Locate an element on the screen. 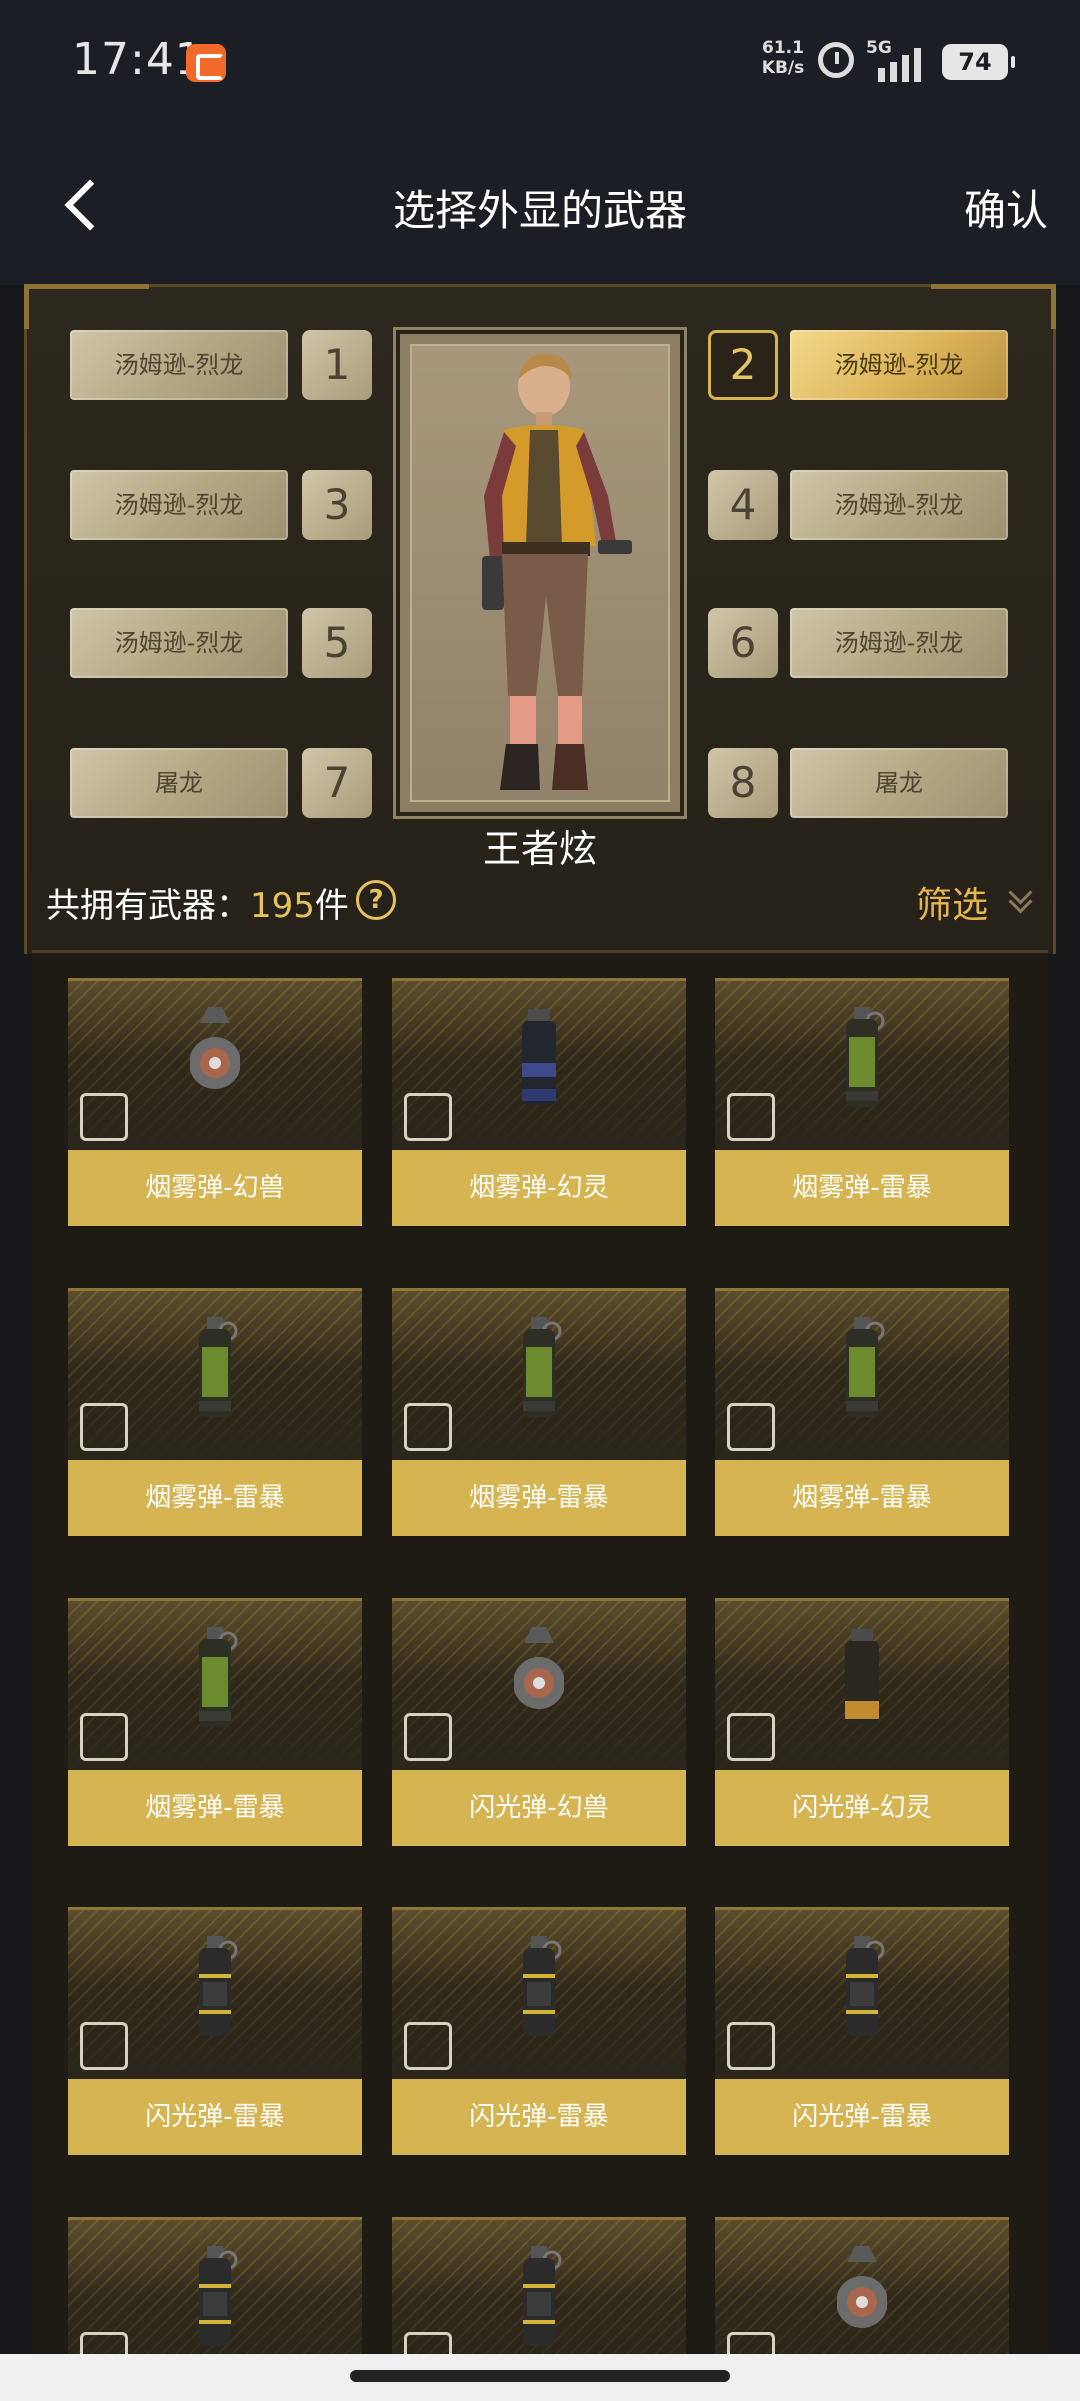 The image size is (1080, 2401). slot-6-weapon: 汤姆逊-烈龙 is located at coordinates (899, 643).